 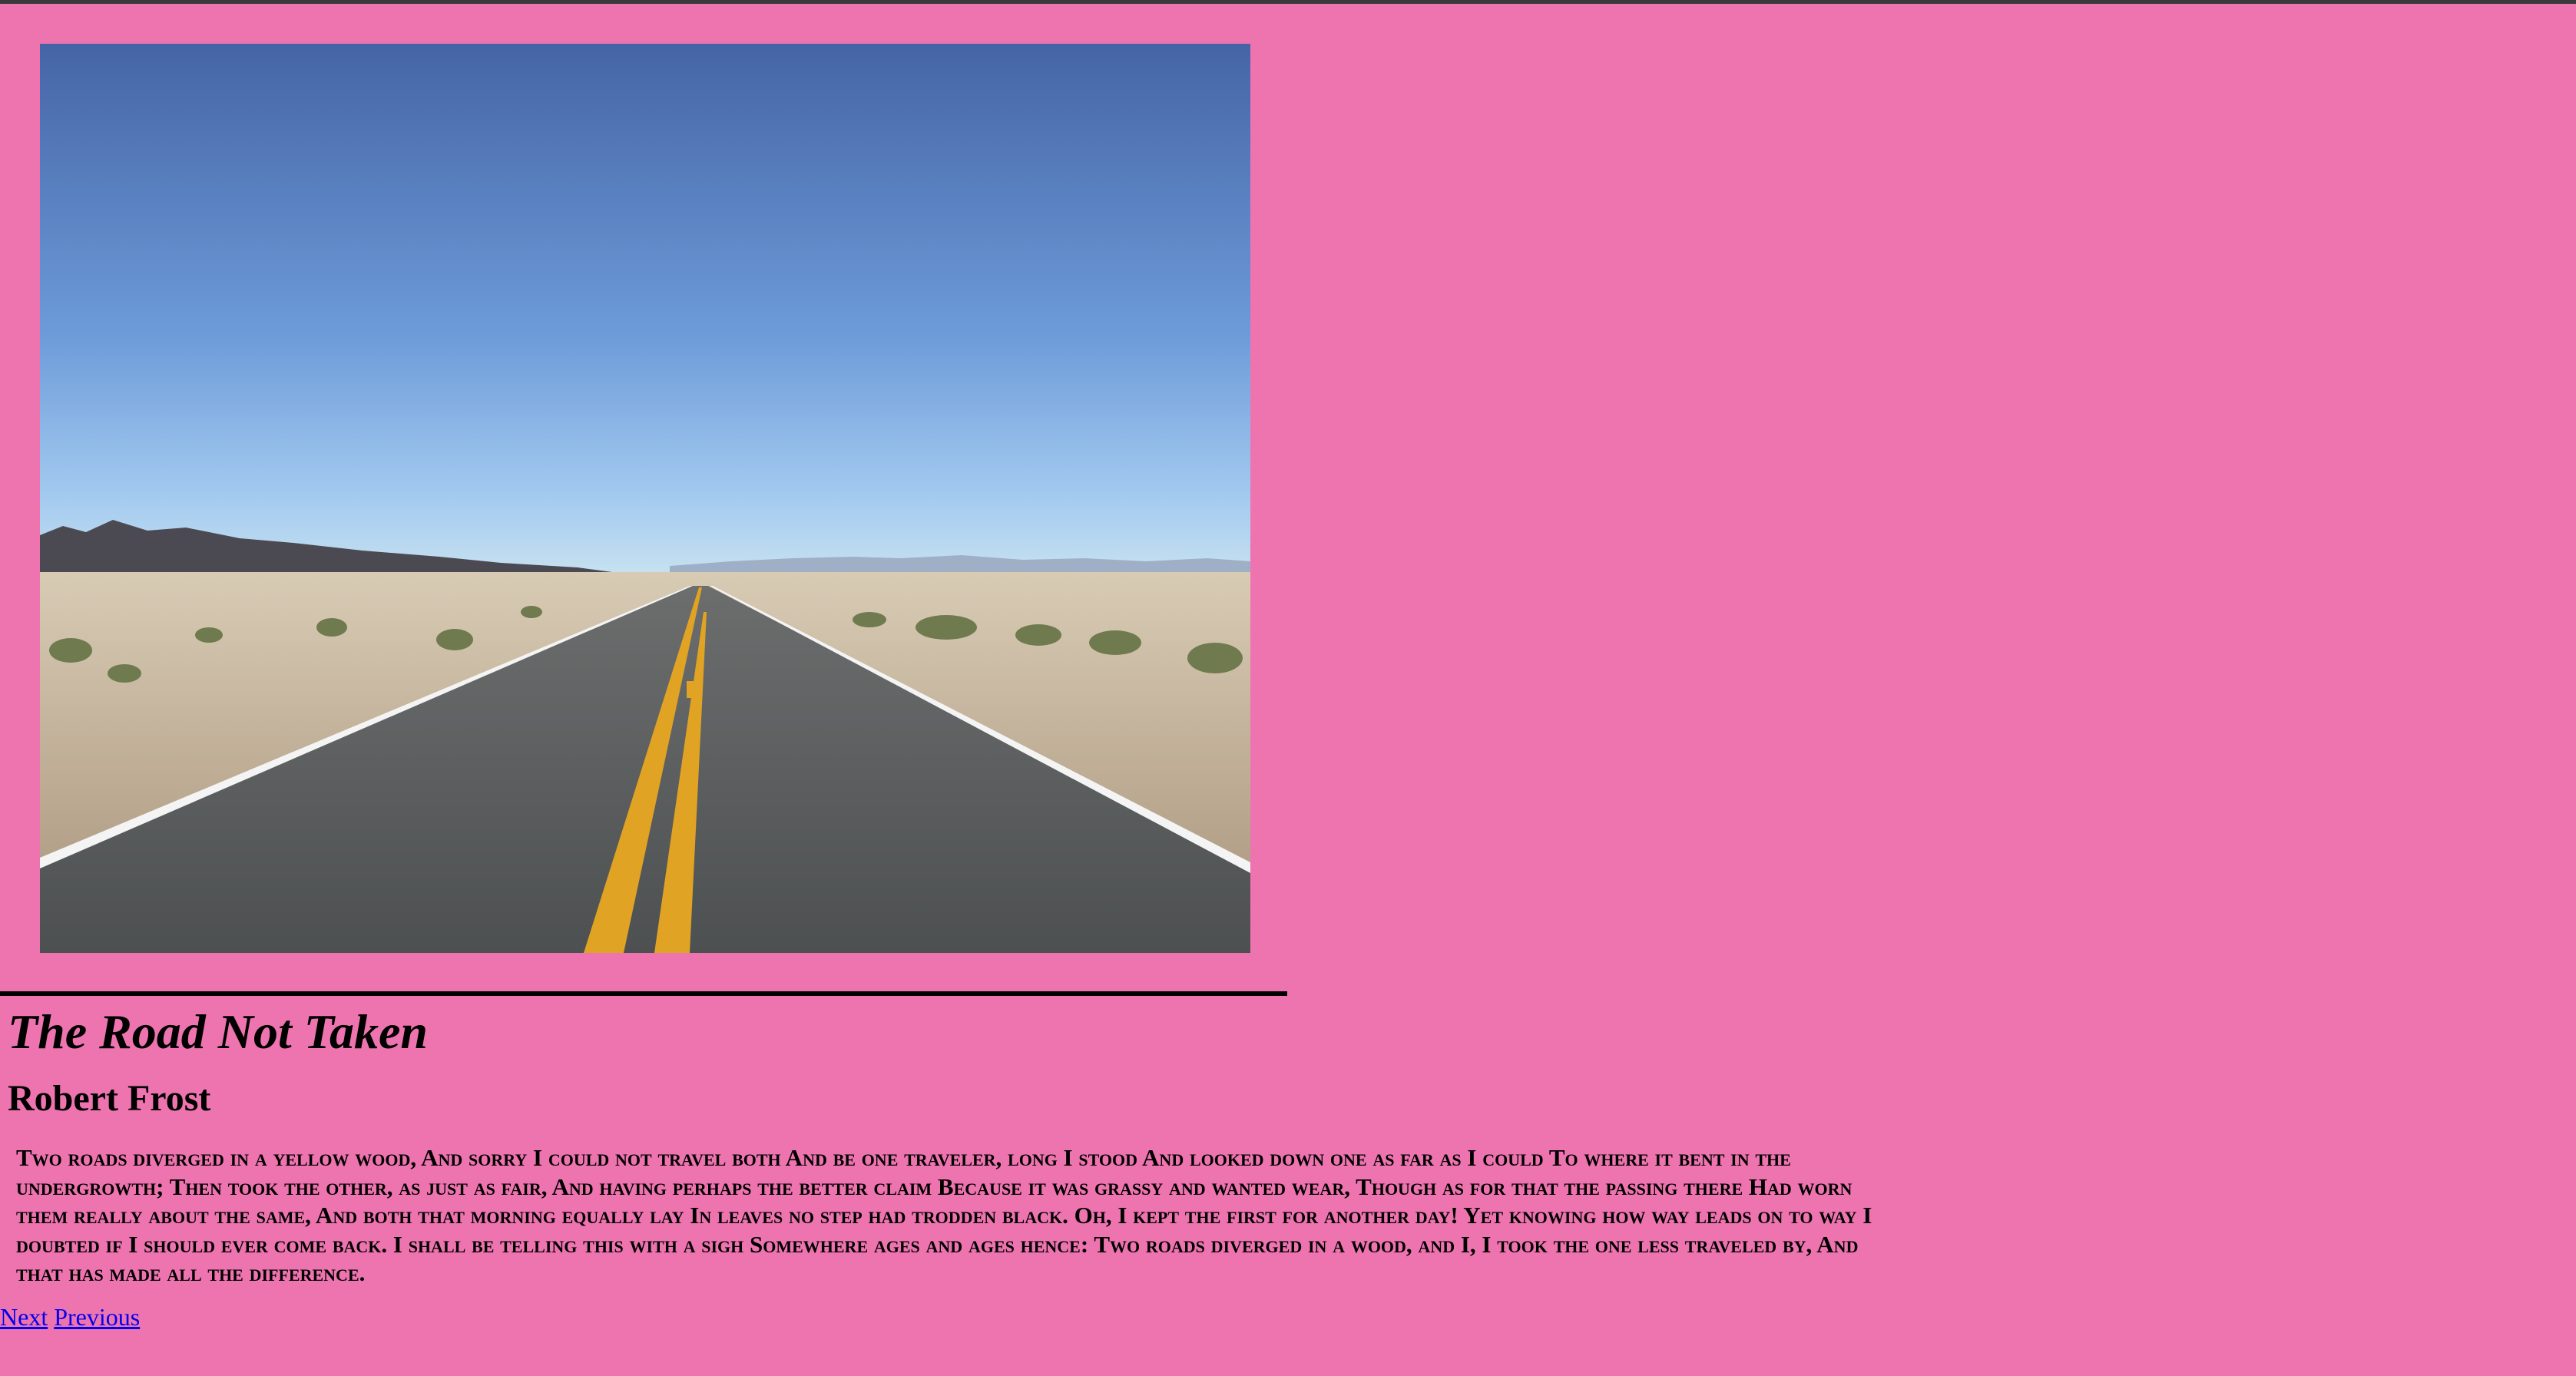 What do you see at coordinates (109, 1099) in the screenshot?
I see `poem-author: Robert Frost` at bounding box center [109, 1099].